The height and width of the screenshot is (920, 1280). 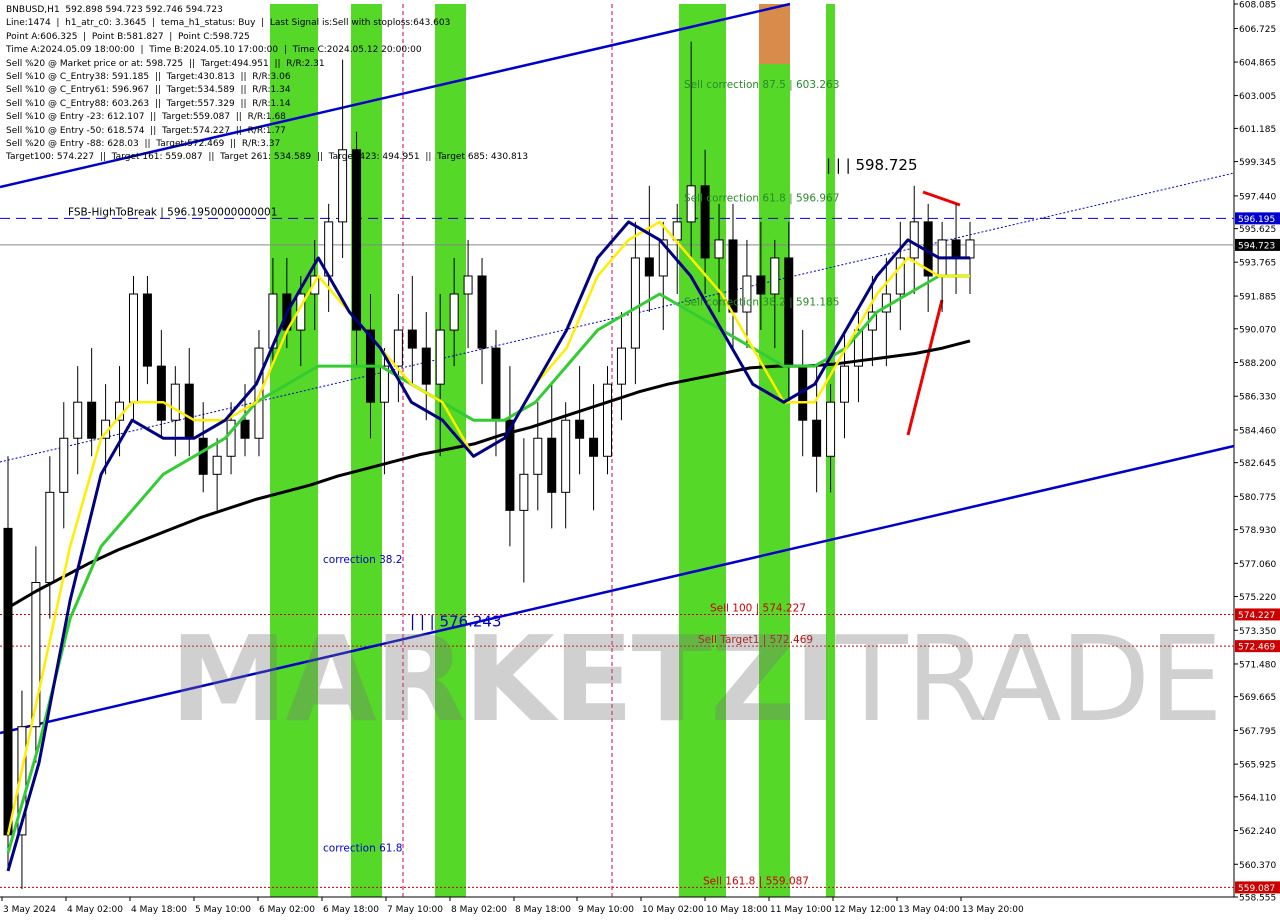 What do you see at coordinates (737, 910) in the screenshot?
I see `x-tick-label: 10 May 18:00` at bounding box center [737, 910].